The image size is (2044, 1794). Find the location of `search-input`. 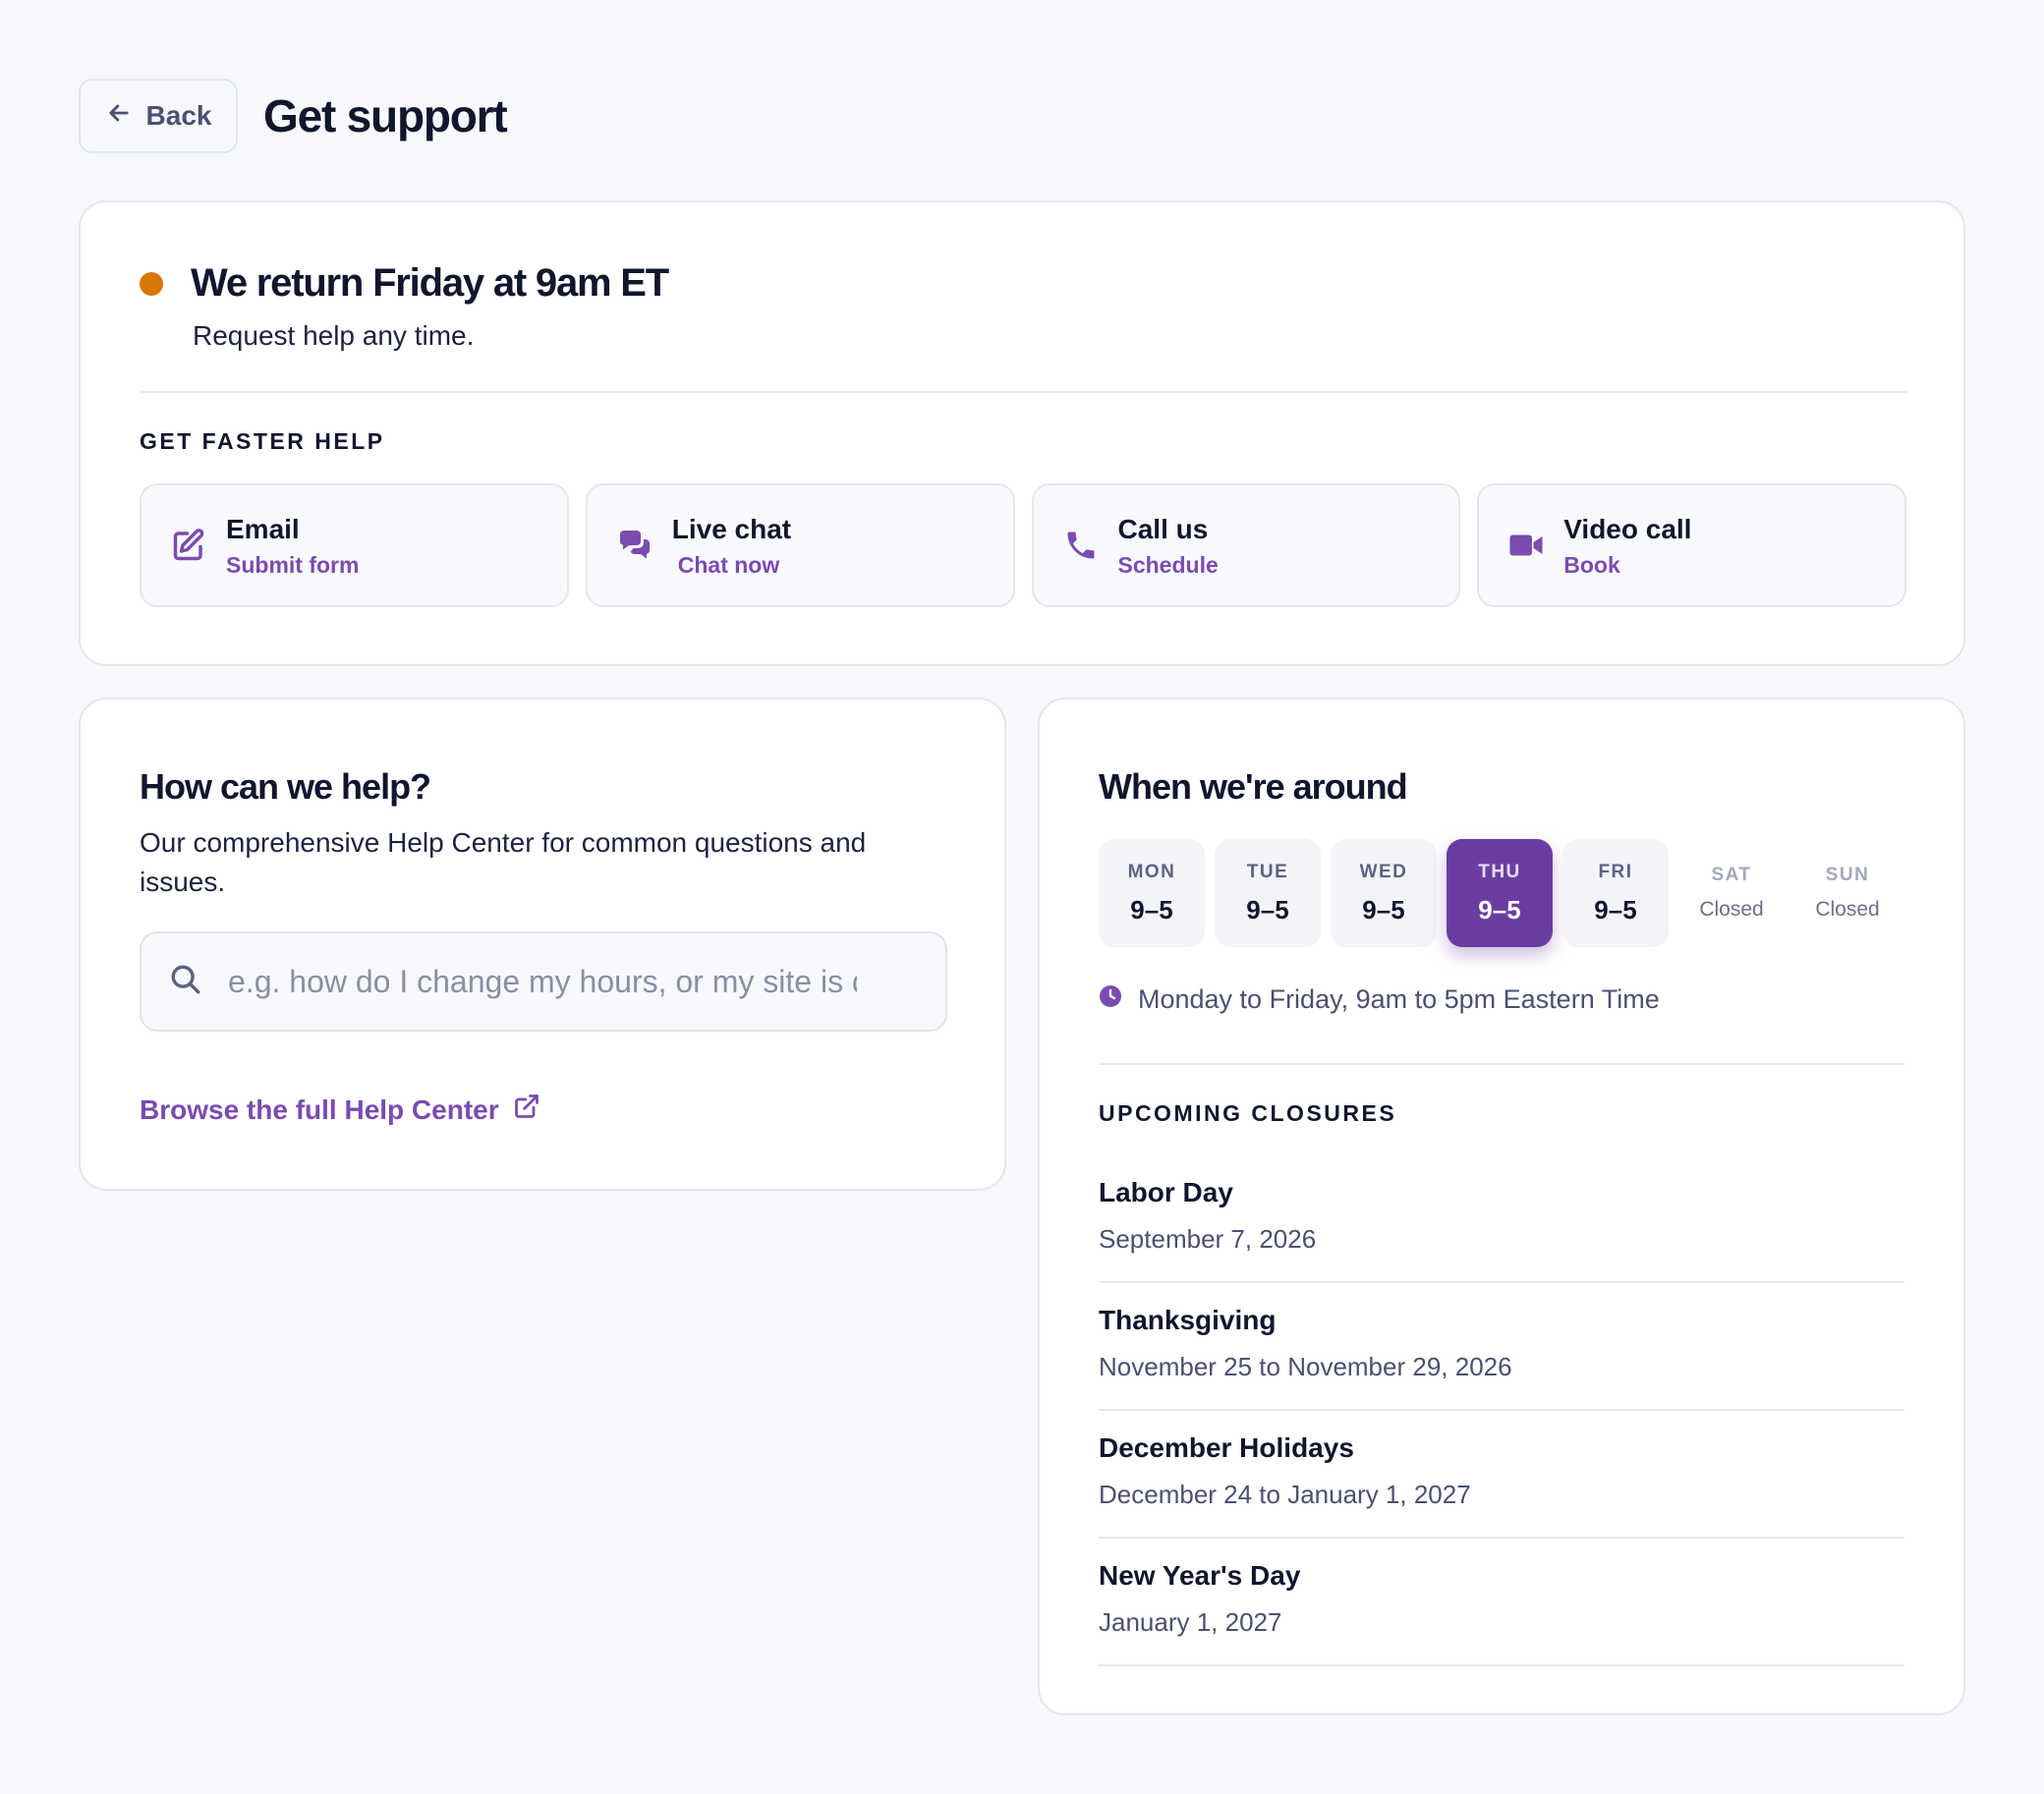

search-input is located at coordinates (542, 981).